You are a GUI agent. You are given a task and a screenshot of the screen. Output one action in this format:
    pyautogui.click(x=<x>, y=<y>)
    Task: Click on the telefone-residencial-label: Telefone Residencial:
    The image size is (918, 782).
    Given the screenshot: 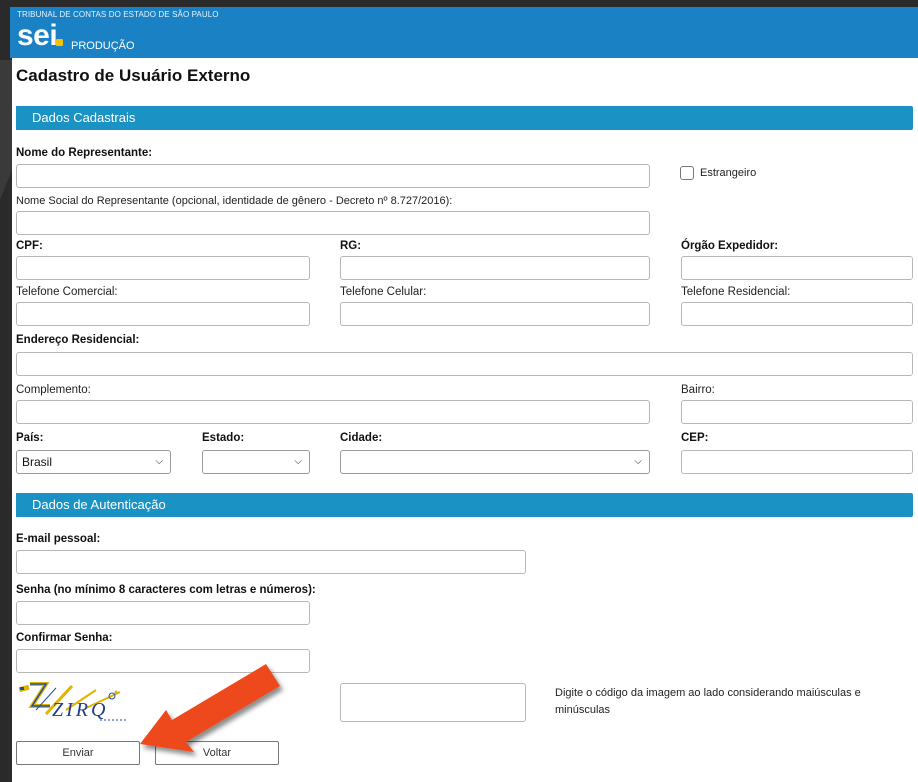 What is the action you would take?
    pyautogui.click(x=736, y=292)
    